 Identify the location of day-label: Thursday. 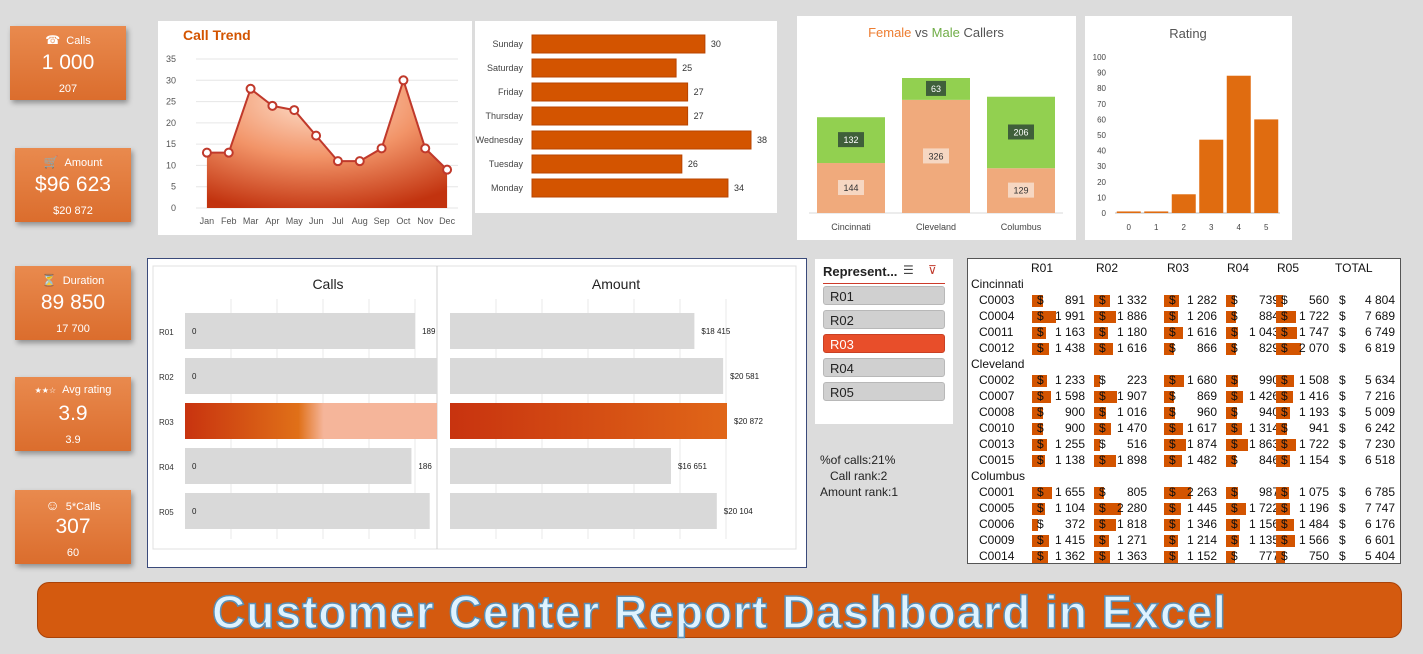
(504, 116).